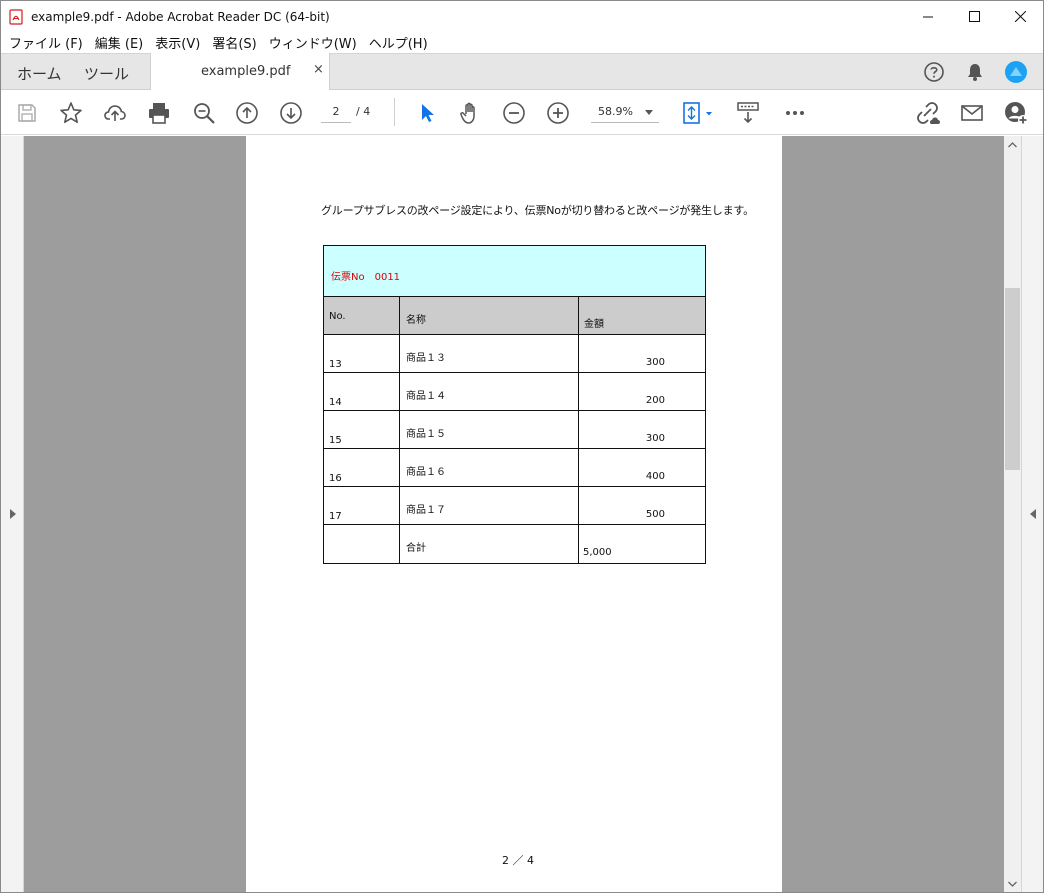 Image resolution: width=1044 pixels, height=893 pixels. I want to click on tab-tools: ツール, so click(106, 73).